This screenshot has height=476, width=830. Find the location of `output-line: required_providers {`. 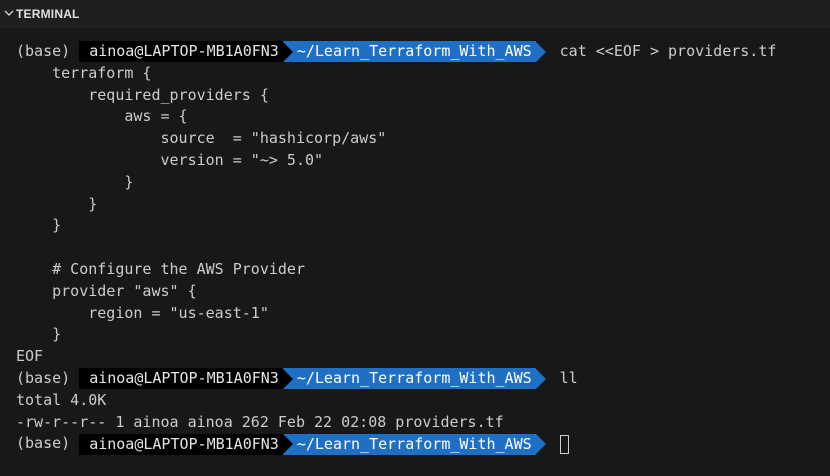

output-line: required_providers { is located at coordinates (142, 94).